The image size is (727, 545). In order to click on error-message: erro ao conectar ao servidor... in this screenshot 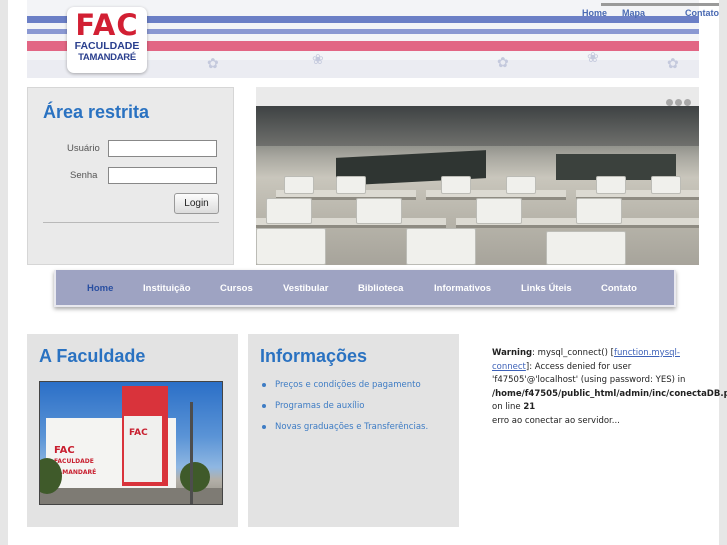, I will do `click(556, 420)`.